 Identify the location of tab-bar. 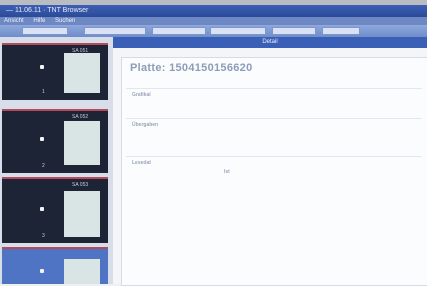
(213, 31).